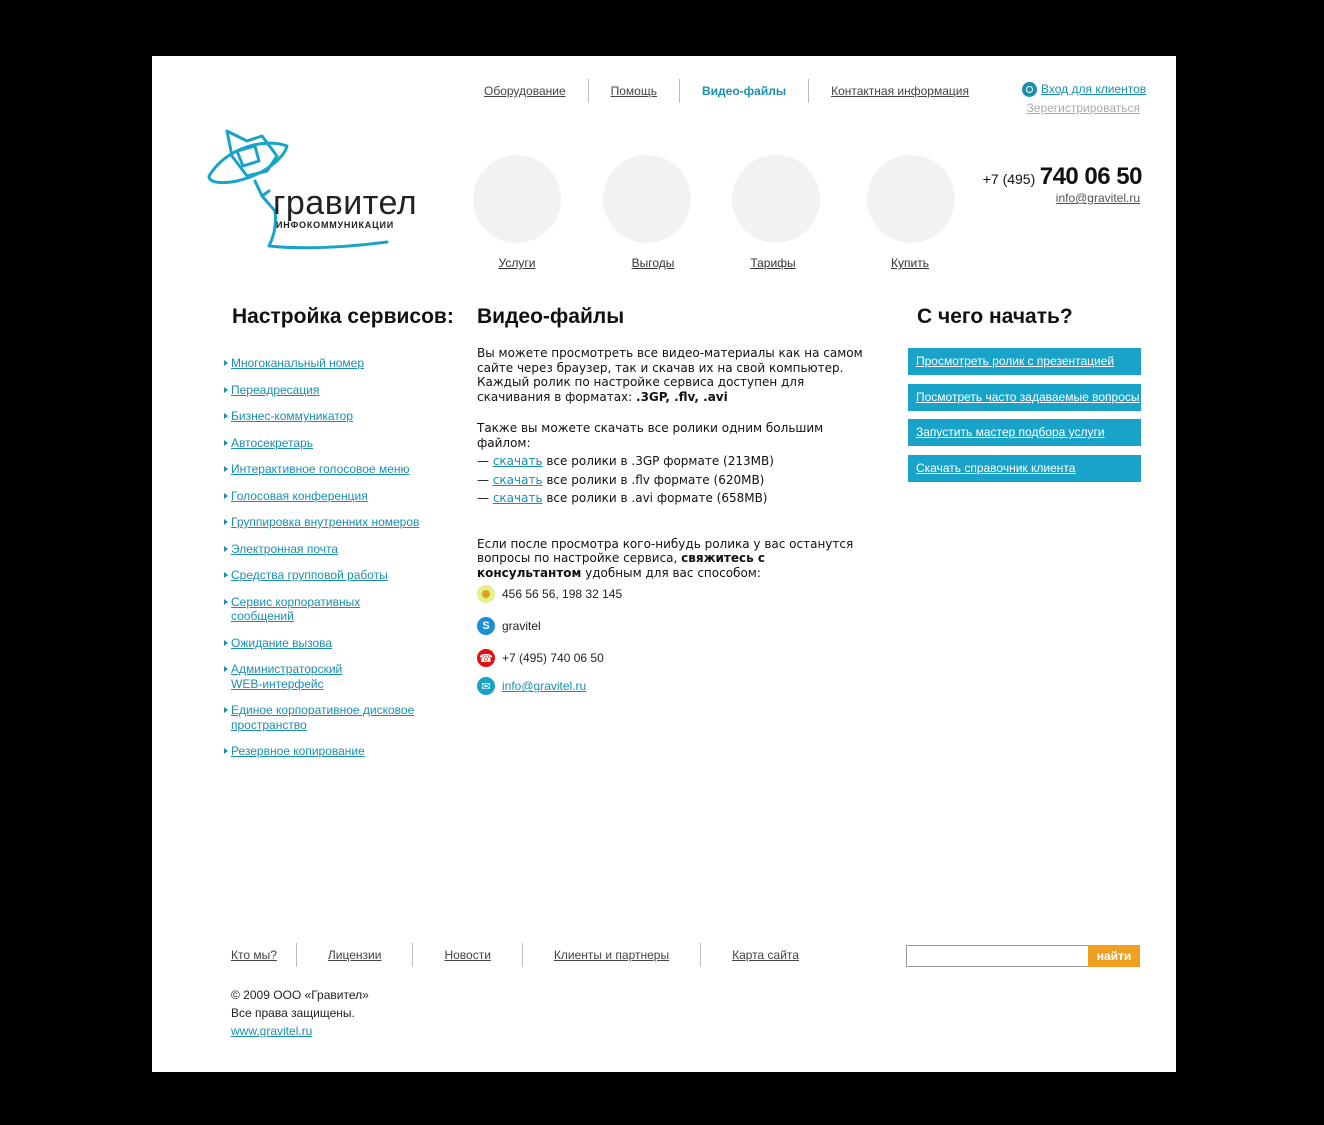 This screenshot has height=1125, width=1324. I want to click on logo: гравител ИНФОКОММУНИКАЦИИ, so click(322, 191).